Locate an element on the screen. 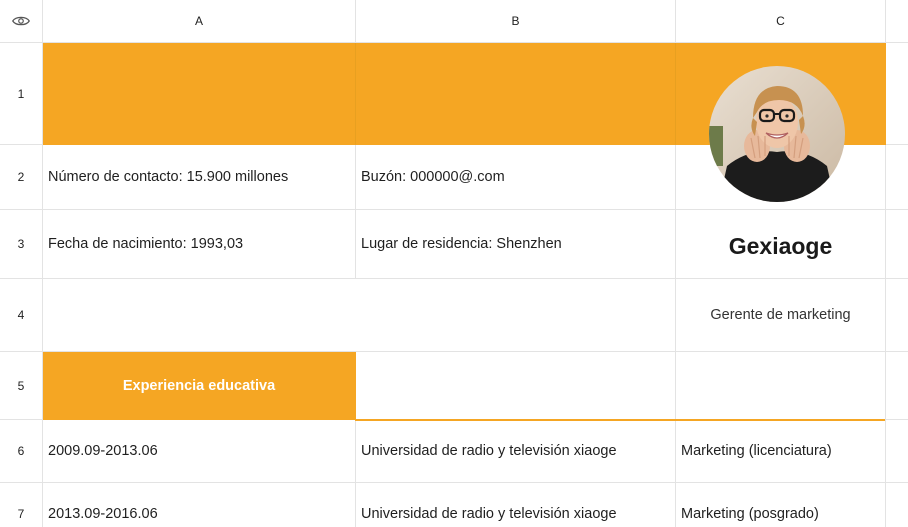 Image resolution: width=908 pixels, height=527 pixels. cell-a3: Fecha de nacimiento: 1993,03 is located at coordinates (199, 244).